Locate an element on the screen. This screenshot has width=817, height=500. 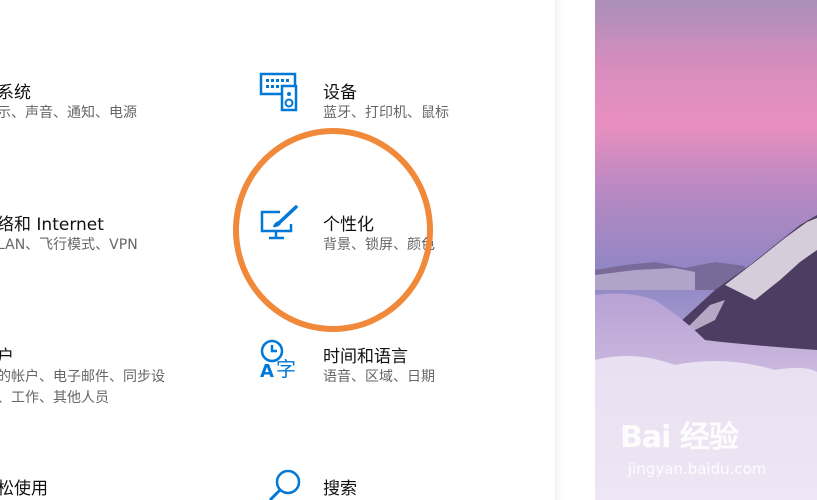
language-clock-icon: A 字 is located at coordinates (280, 359).